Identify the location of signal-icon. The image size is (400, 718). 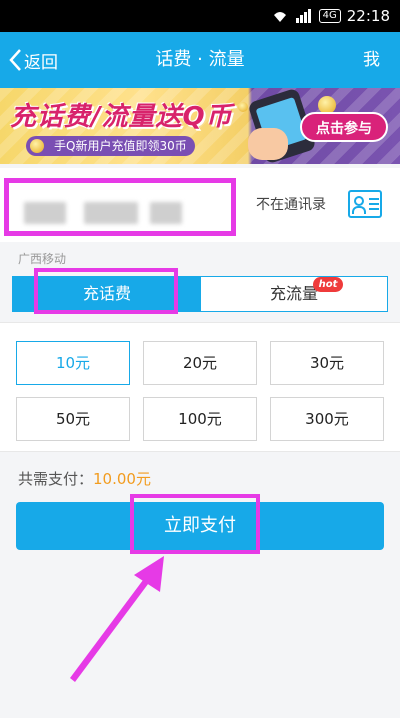
(303, 16).